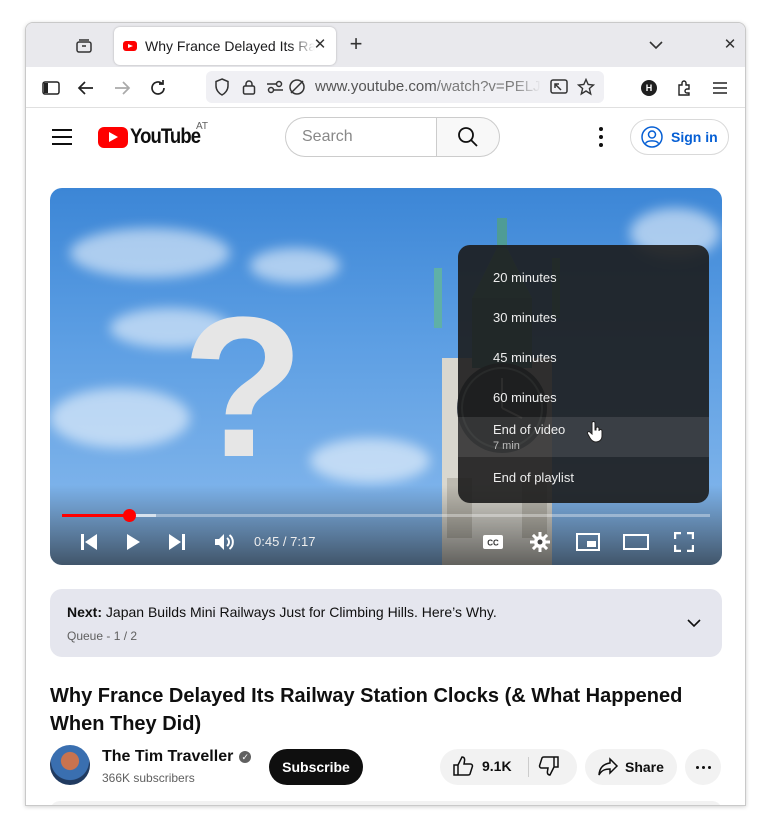  I want to click on description-box, so click(386, 803).